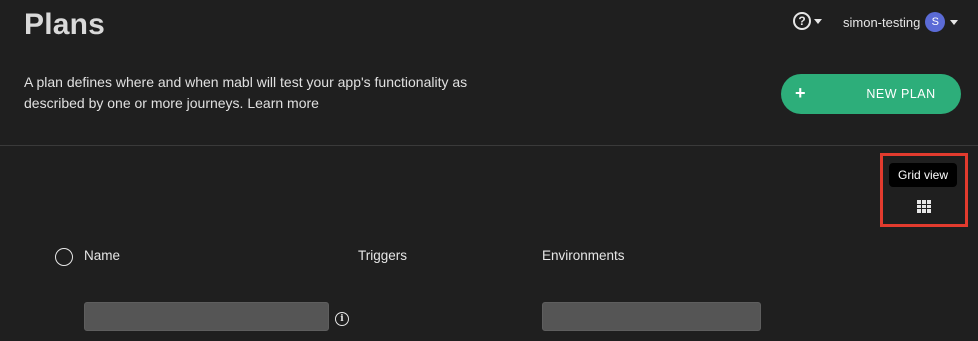  What do you see at coordinates (583, 255) in the screenshot?
I see `column-header-environments: Environments` at bounding box center [583, 255].